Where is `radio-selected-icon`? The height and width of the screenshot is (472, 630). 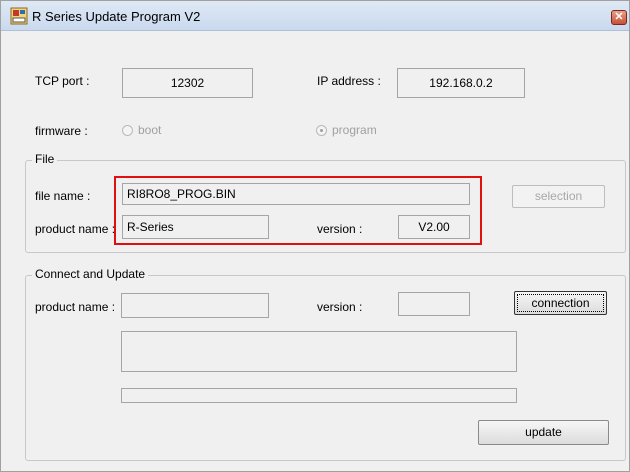 radio-selected-icon is located at coordinates (321, 130).